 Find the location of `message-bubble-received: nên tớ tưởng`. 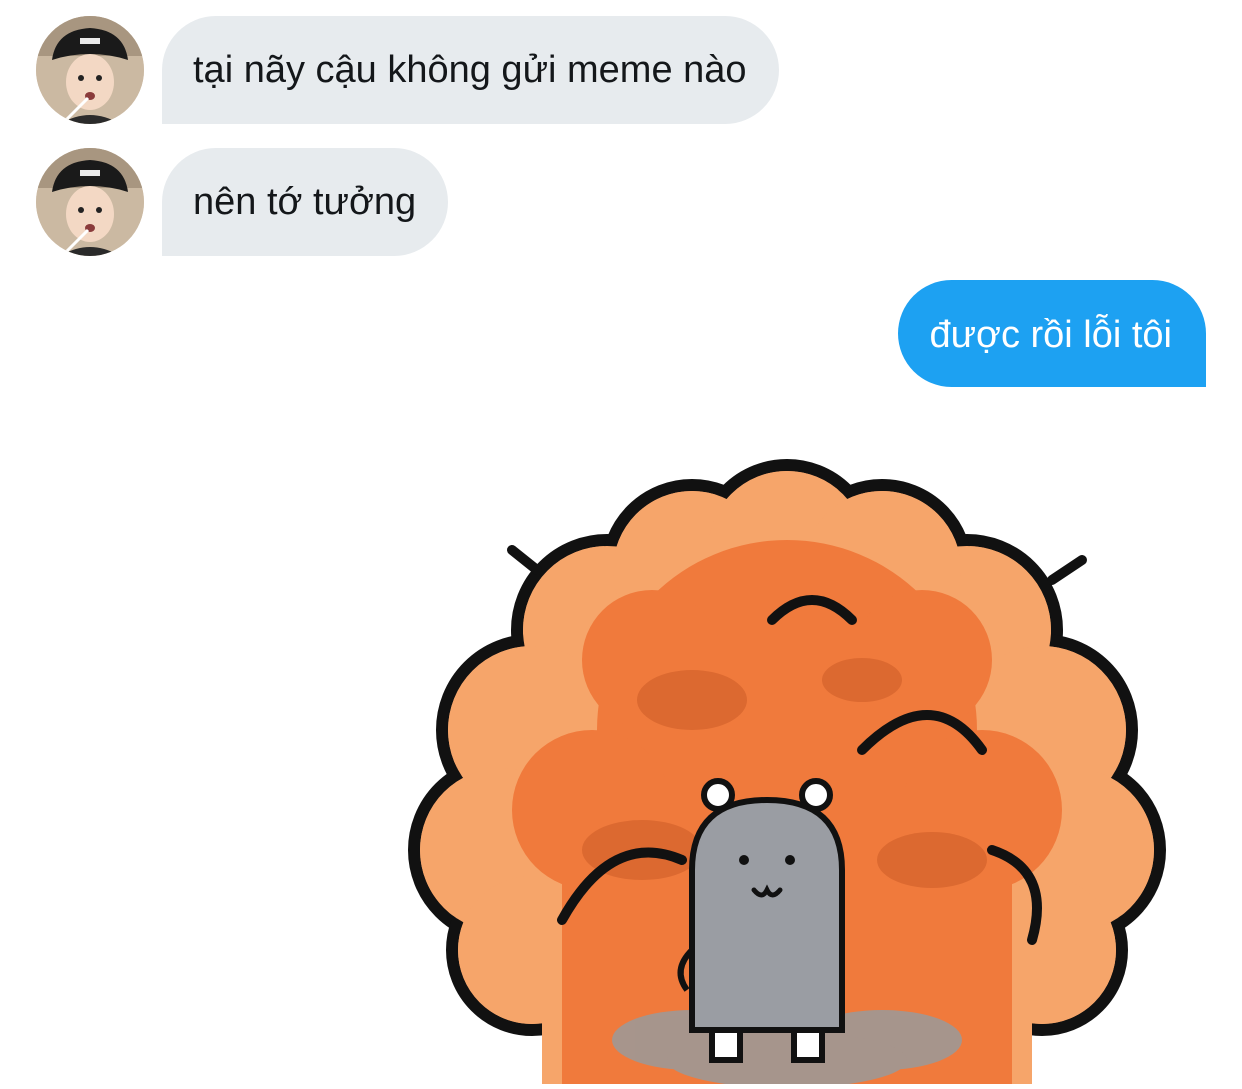

message-bubble-received: nên tớ tưởng is located at coordinates (305, 202).